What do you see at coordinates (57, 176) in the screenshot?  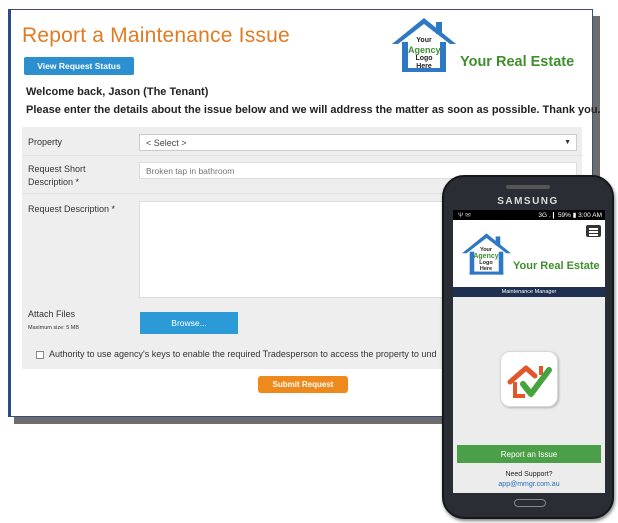 I see `short-description-label: Request Short Description *` at bounding box center [57, 176].